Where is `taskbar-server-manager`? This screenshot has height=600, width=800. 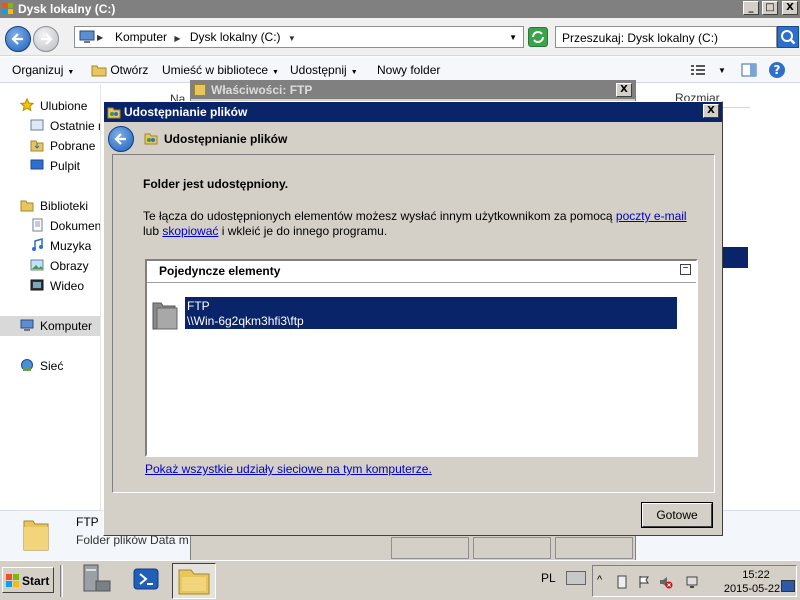
taskbar-server-manager is located at coordinates (98, 581).